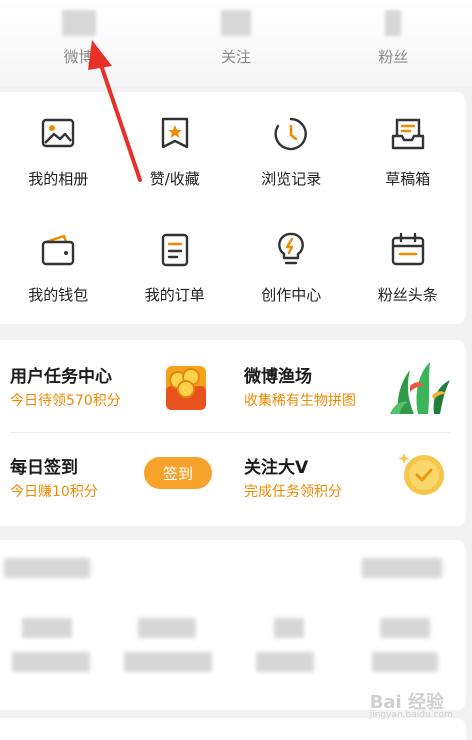  I want to click on menu-label: 草稿箱, so click(408, 179).